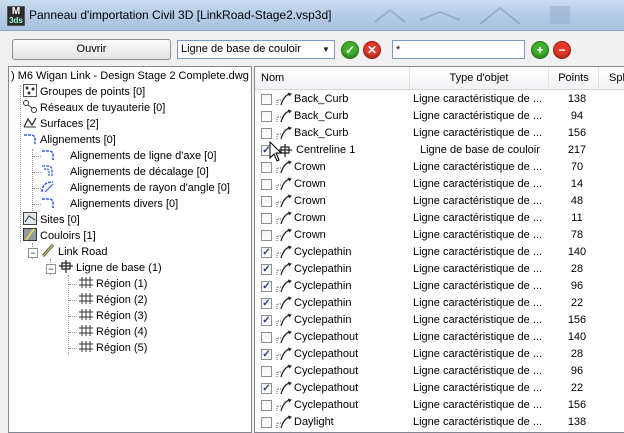  I want to click on tree-item-alignments: Alignements [0], so click(69, 140).